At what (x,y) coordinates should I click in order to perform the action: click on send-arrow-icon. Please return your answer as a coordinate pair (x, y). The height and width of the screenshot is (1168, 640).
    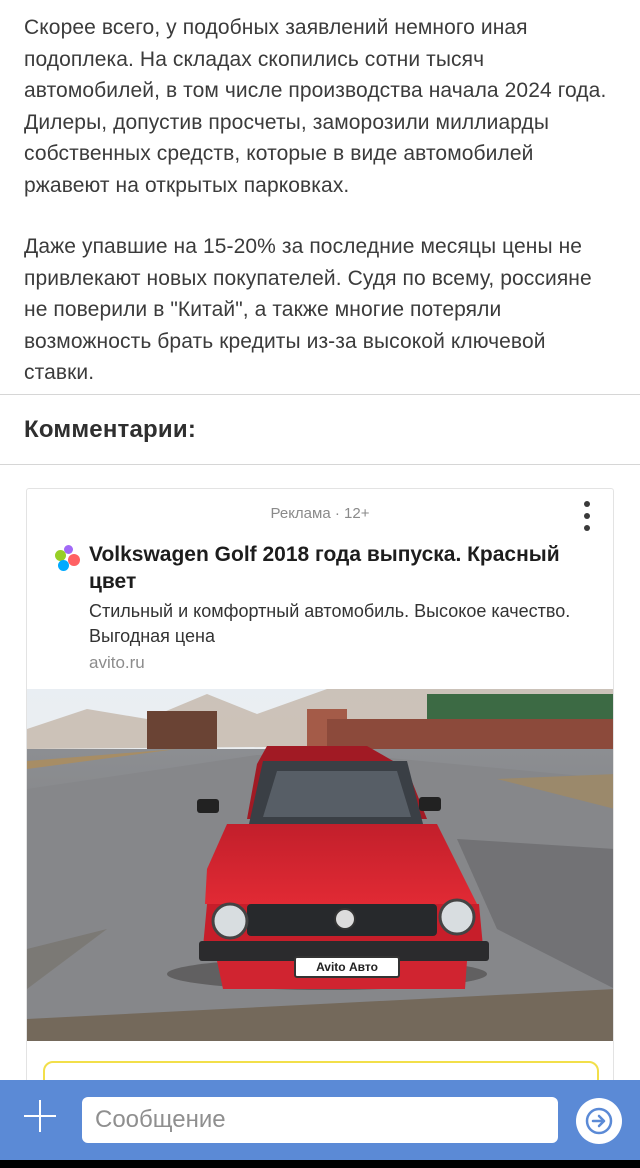
    Looking at the image, I should click on (599, 1121).